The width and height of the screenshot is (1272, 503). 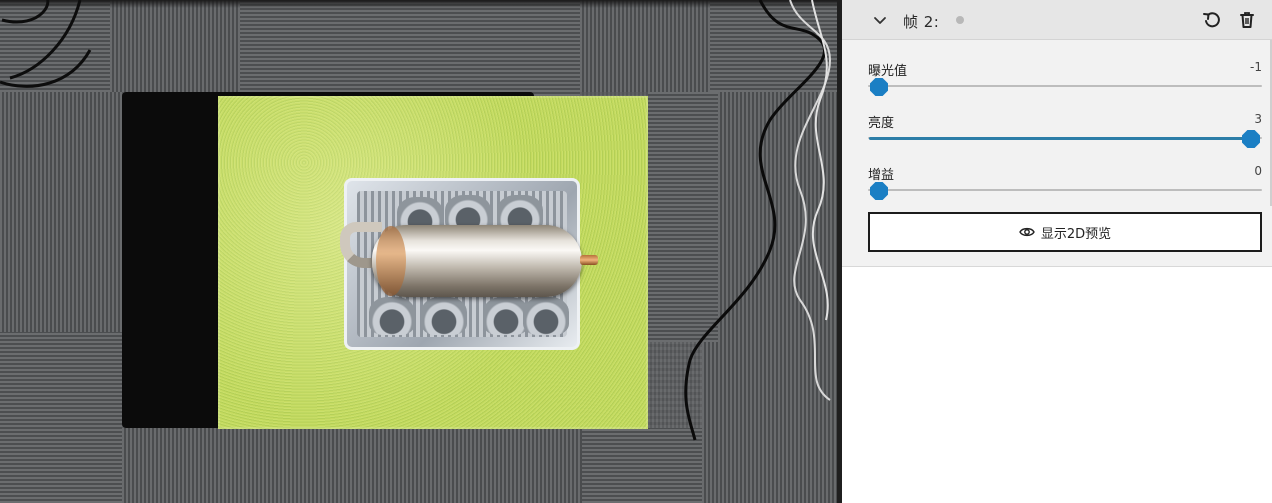 I want to click on exposure-param: 曝光值 -1, so click(x=1065, y=80).